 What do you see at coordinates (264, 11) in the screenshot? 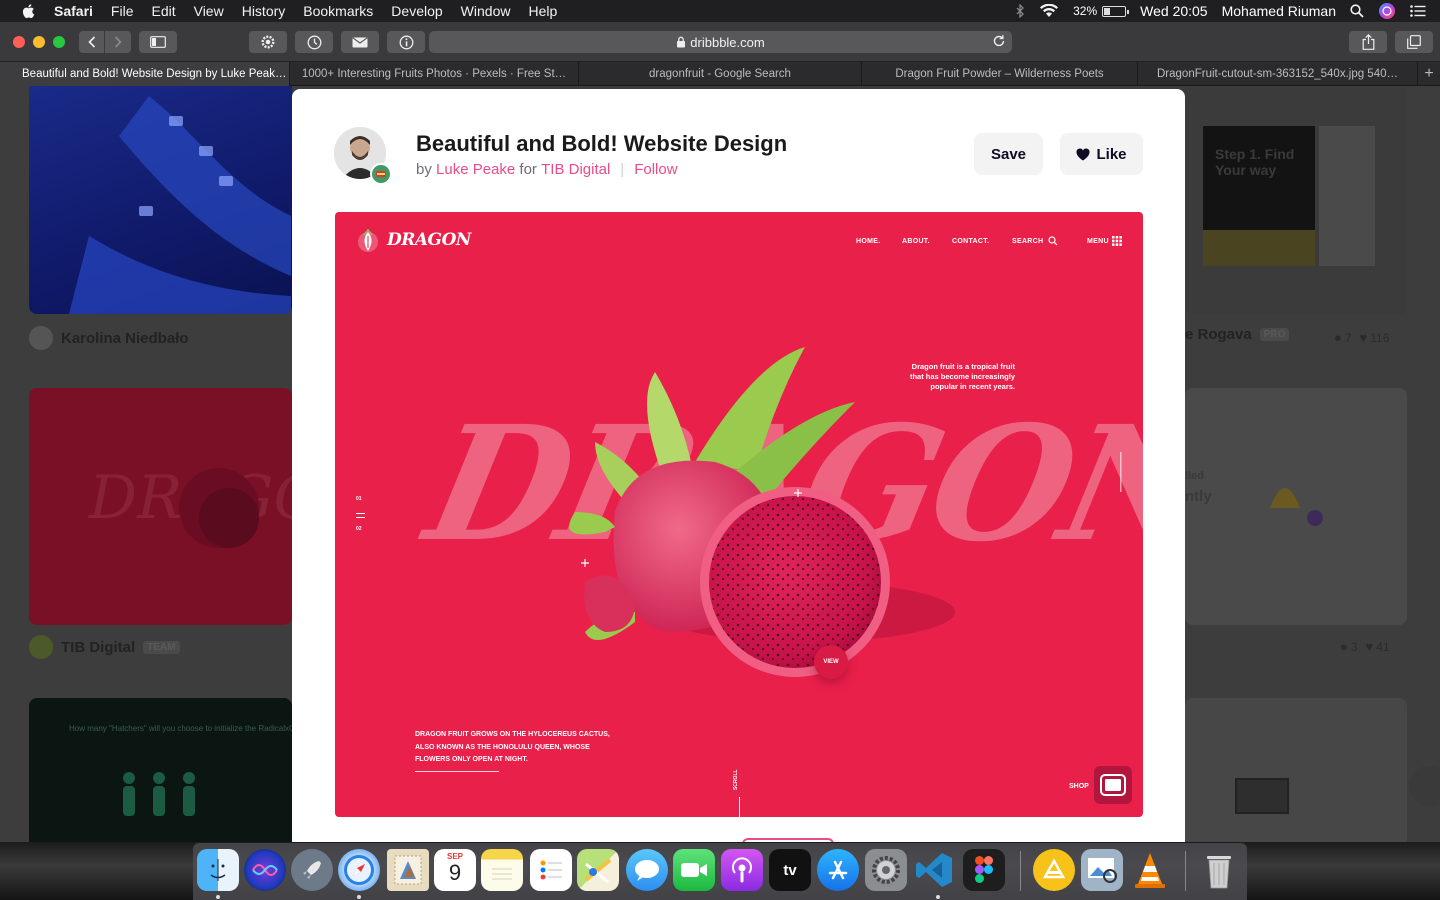
I see `menu-history: History` at bounding box center [264, 11].